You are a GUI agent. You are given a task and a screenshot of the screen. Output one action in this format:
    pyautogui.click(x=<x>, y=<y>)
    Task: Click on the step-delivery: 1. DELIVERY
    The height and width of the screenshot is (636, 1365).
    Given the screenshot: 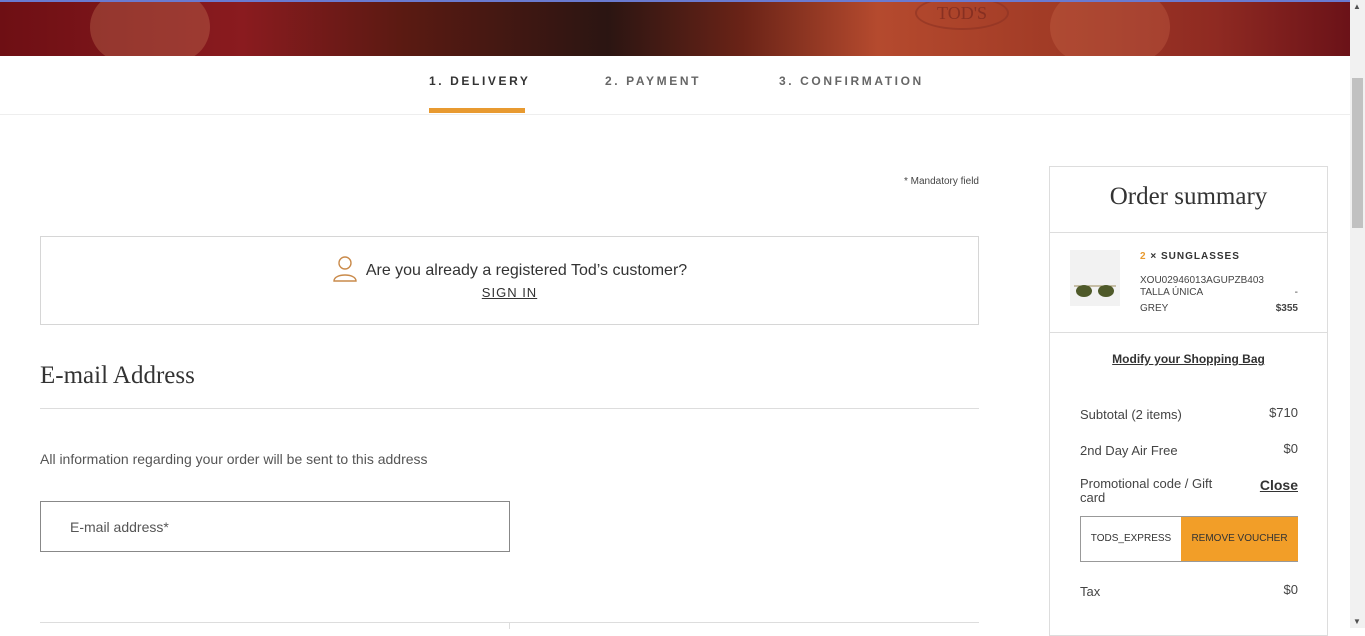 What is the action you would take?
    pyautogui.click(x=480, y=81)
    